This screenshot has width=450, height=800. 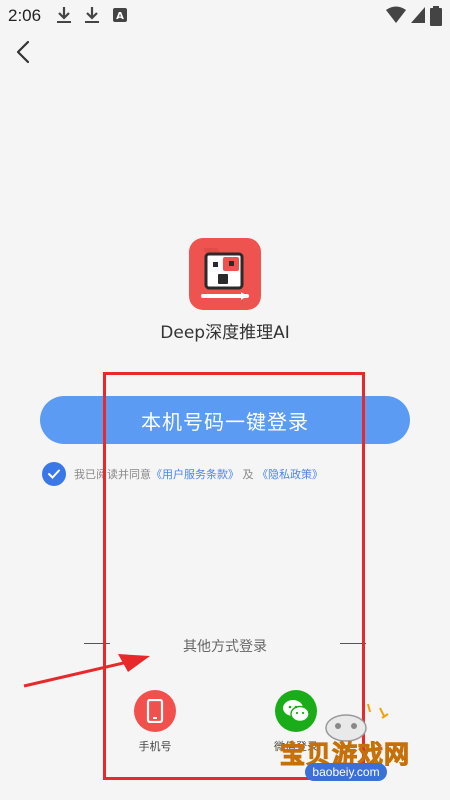 I want to click on agreement-row: 我已阅读并同意《用户服务条款》 及 《隐私政策》, so click(x=182, y=474).